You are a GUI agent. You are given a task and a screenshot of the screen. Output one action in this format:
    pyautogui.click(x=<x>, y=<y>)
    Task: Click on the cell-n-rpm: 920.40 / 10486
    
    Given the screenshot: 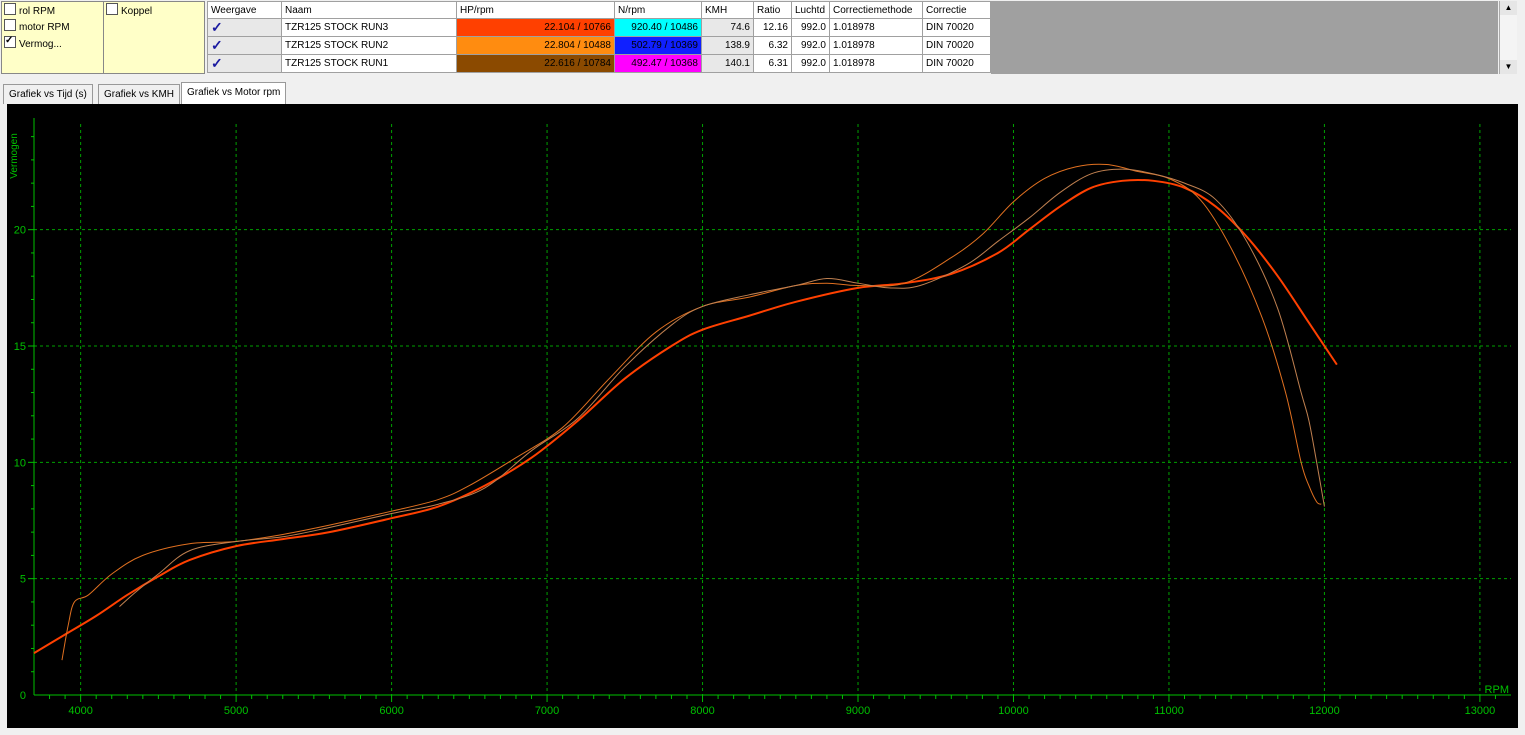 What is the action you would take?
    pyautogui.click(x=658, y=27)
    